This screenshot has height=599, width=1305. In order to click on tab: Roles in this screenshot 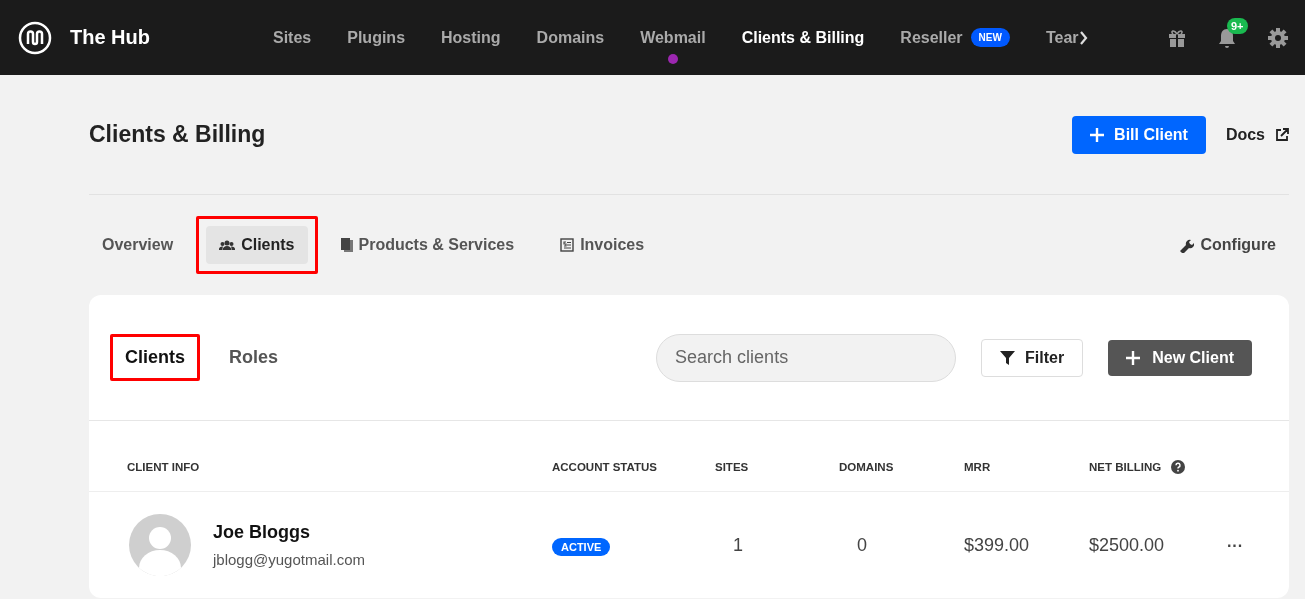, I will do `click(254, 357)`.